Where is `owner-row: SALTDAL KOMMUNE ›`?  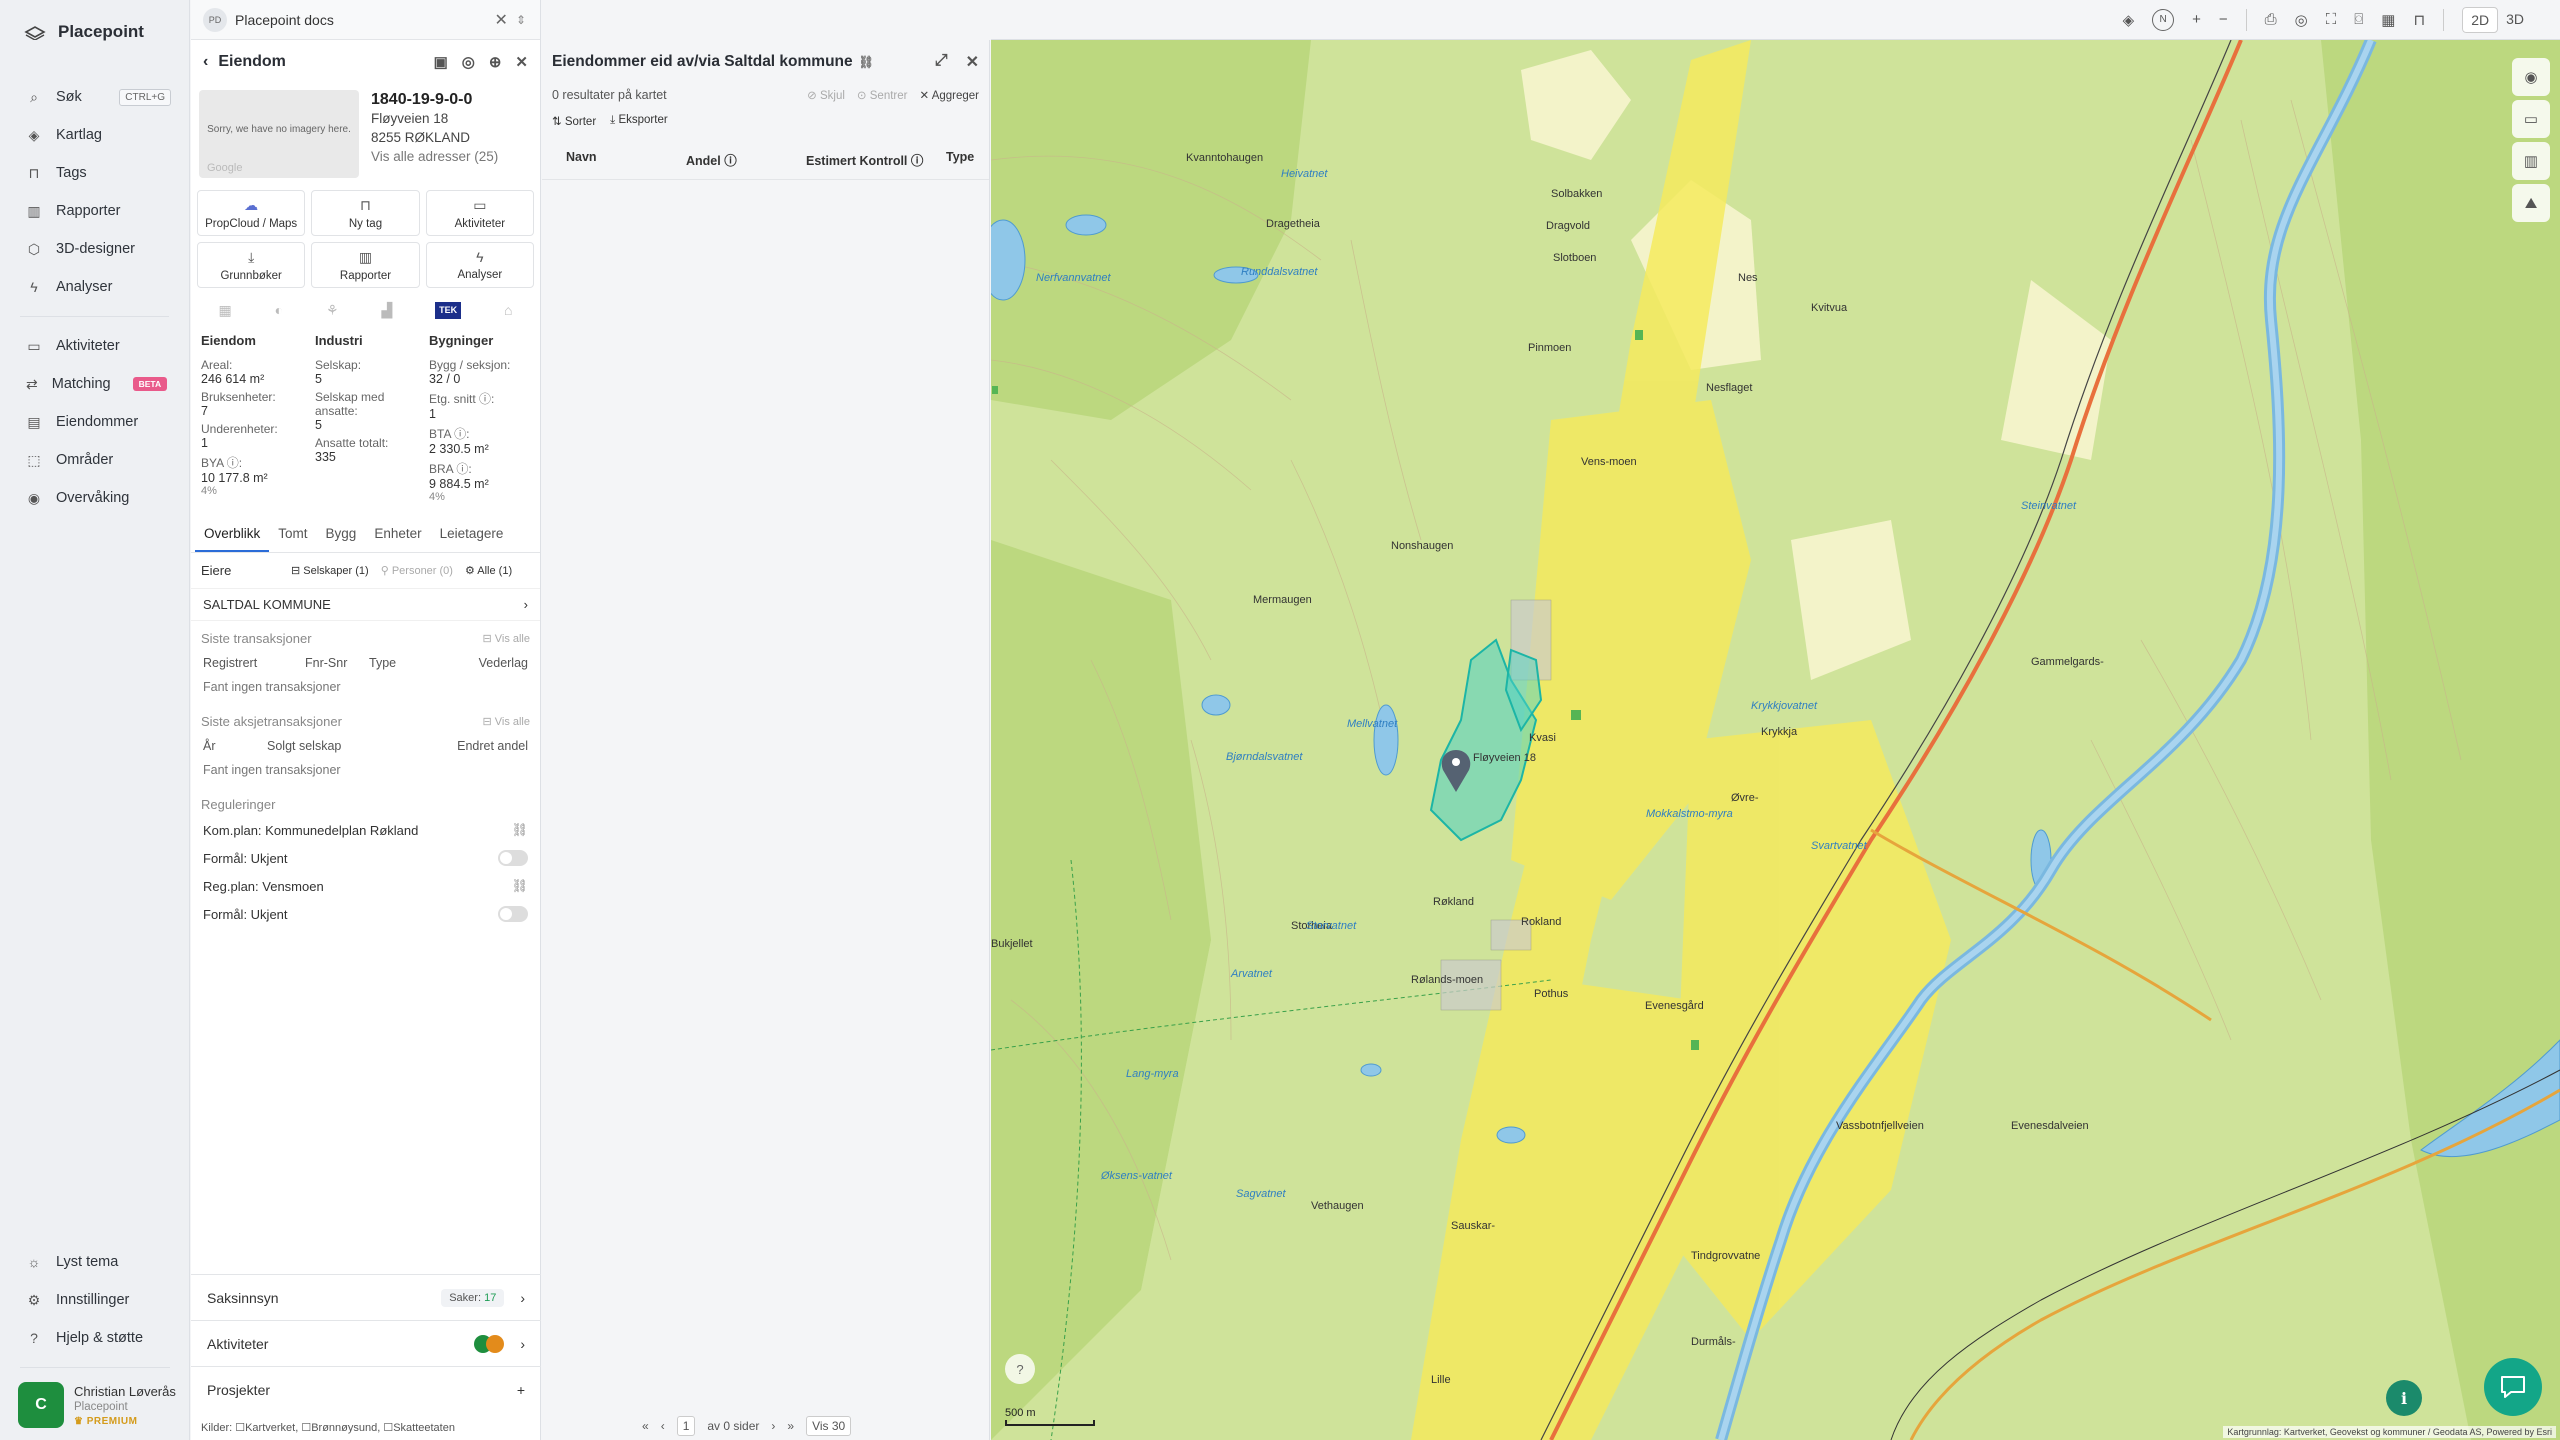 owner-row: SALTDAL KOMMUNE › is located at coordinates (365, 604).